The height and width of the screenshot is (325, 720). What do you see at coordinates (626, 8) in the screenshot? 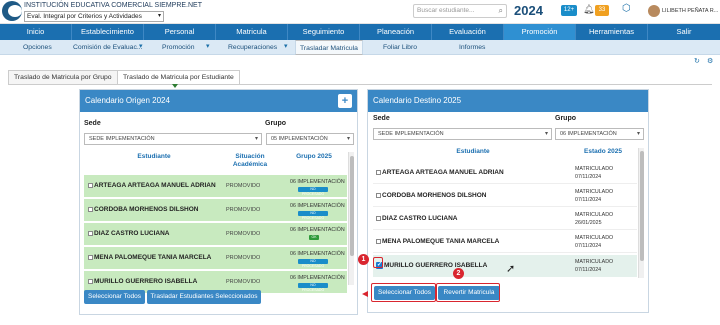
I see `cube-icon: ⬡` at bounding box center [626, 8].